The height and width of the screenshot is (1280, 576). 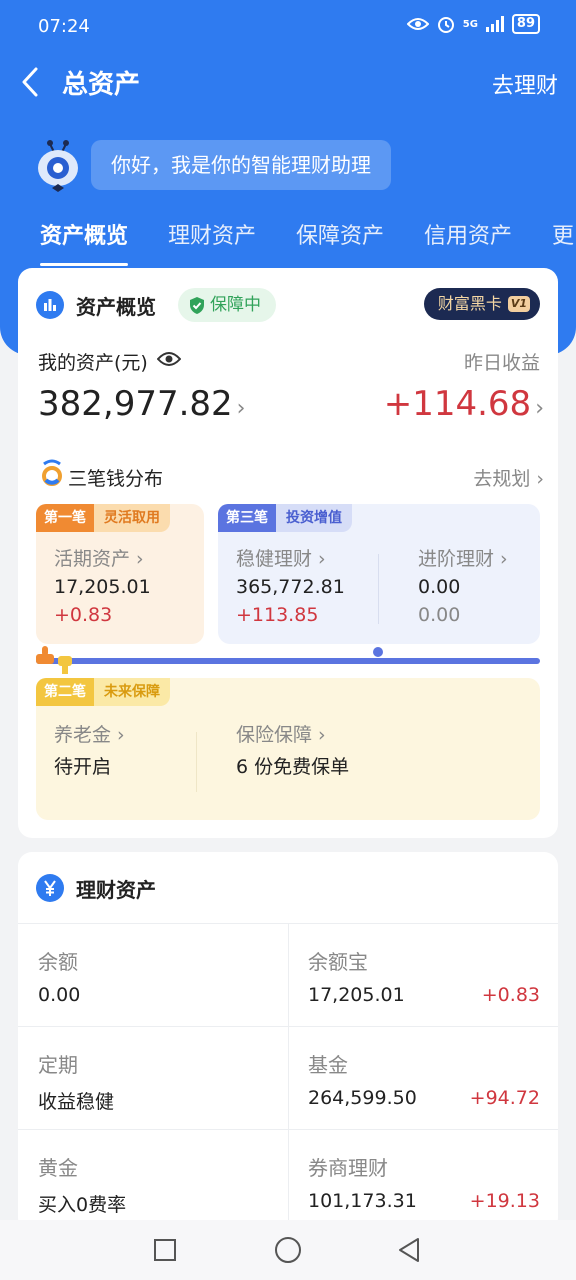 I want to click on insurance-value: 6 份免费保单, so click(x=293, y=767).